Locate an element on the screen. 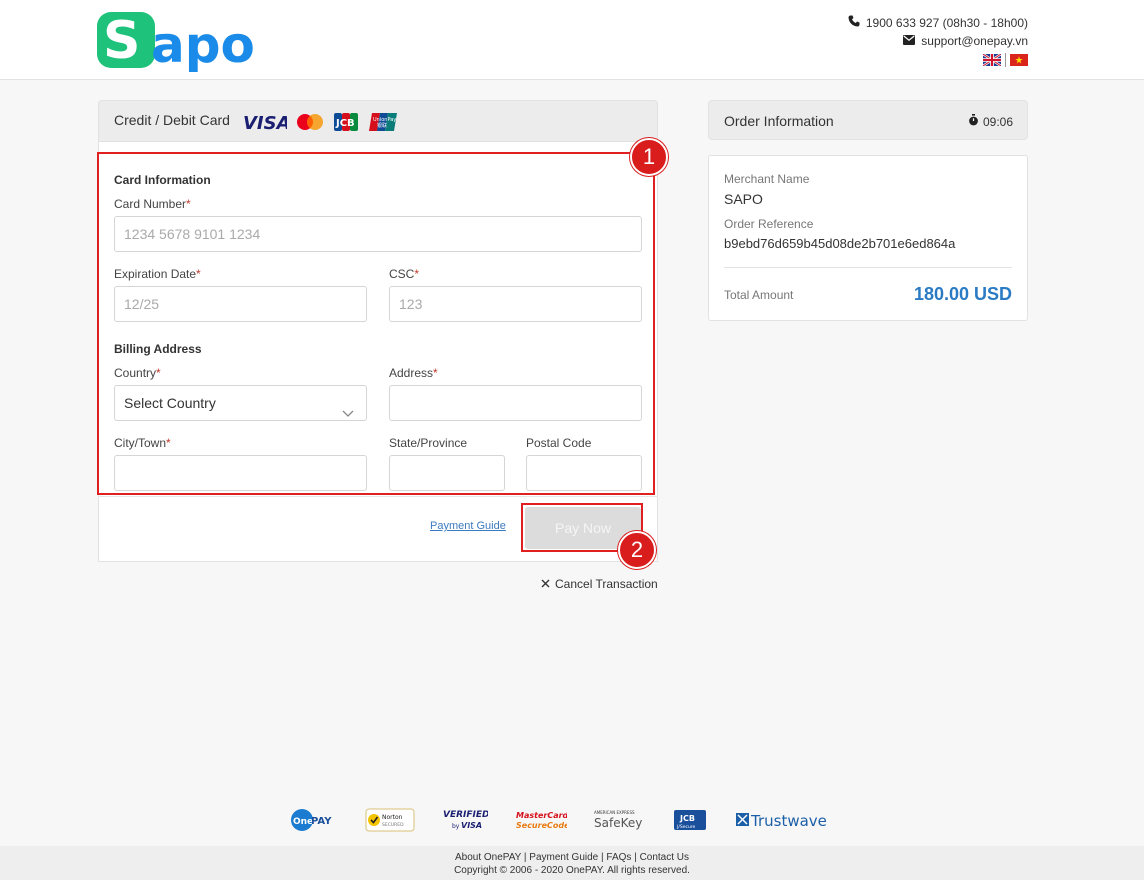 This screenshot has height=880, width=1144. phone-icon is located at coordinates (854, 23).